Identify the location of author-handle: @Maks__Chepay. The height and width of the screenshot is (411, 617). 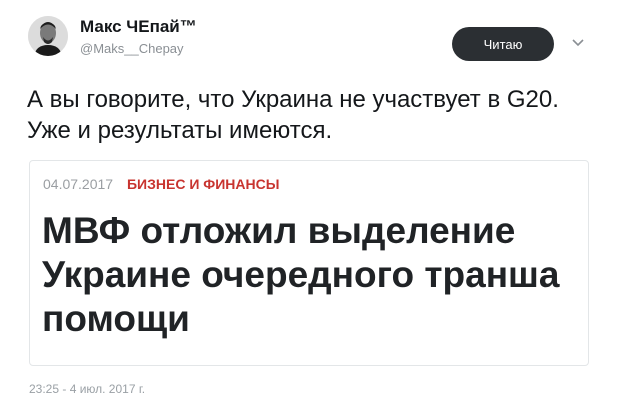
(132, 48).